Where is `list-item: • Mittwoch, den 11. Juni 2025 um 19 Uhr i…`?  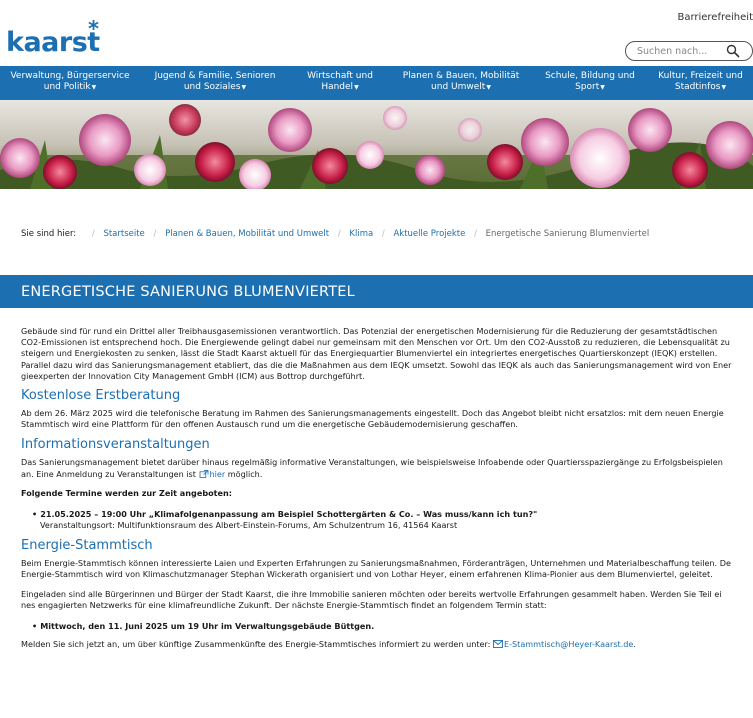
list-item: • Mittwoch, den 11. Juni 2025 um 19 Uhr i… is located at coordinates (392, 626).